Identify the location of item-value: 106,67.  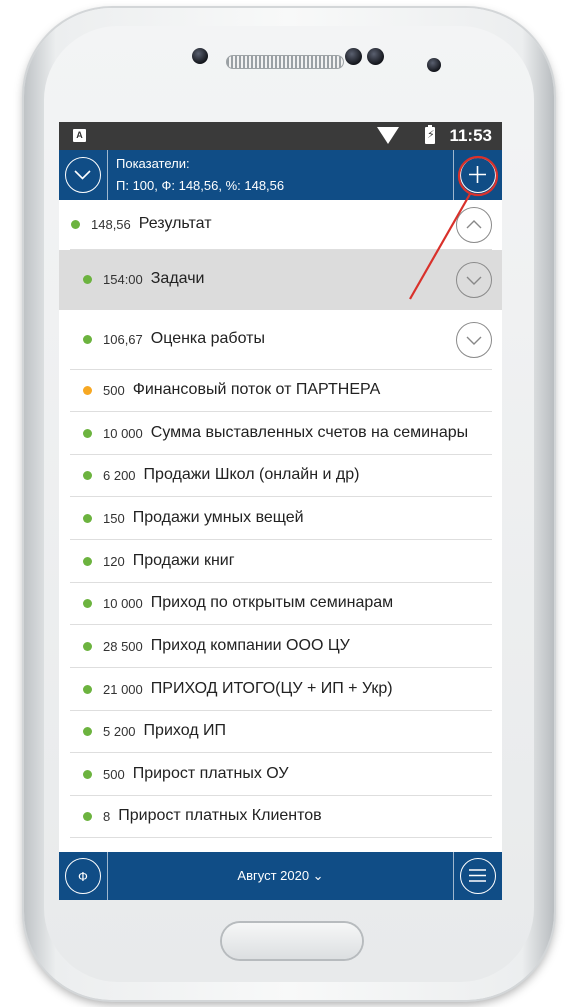
(123, 339).